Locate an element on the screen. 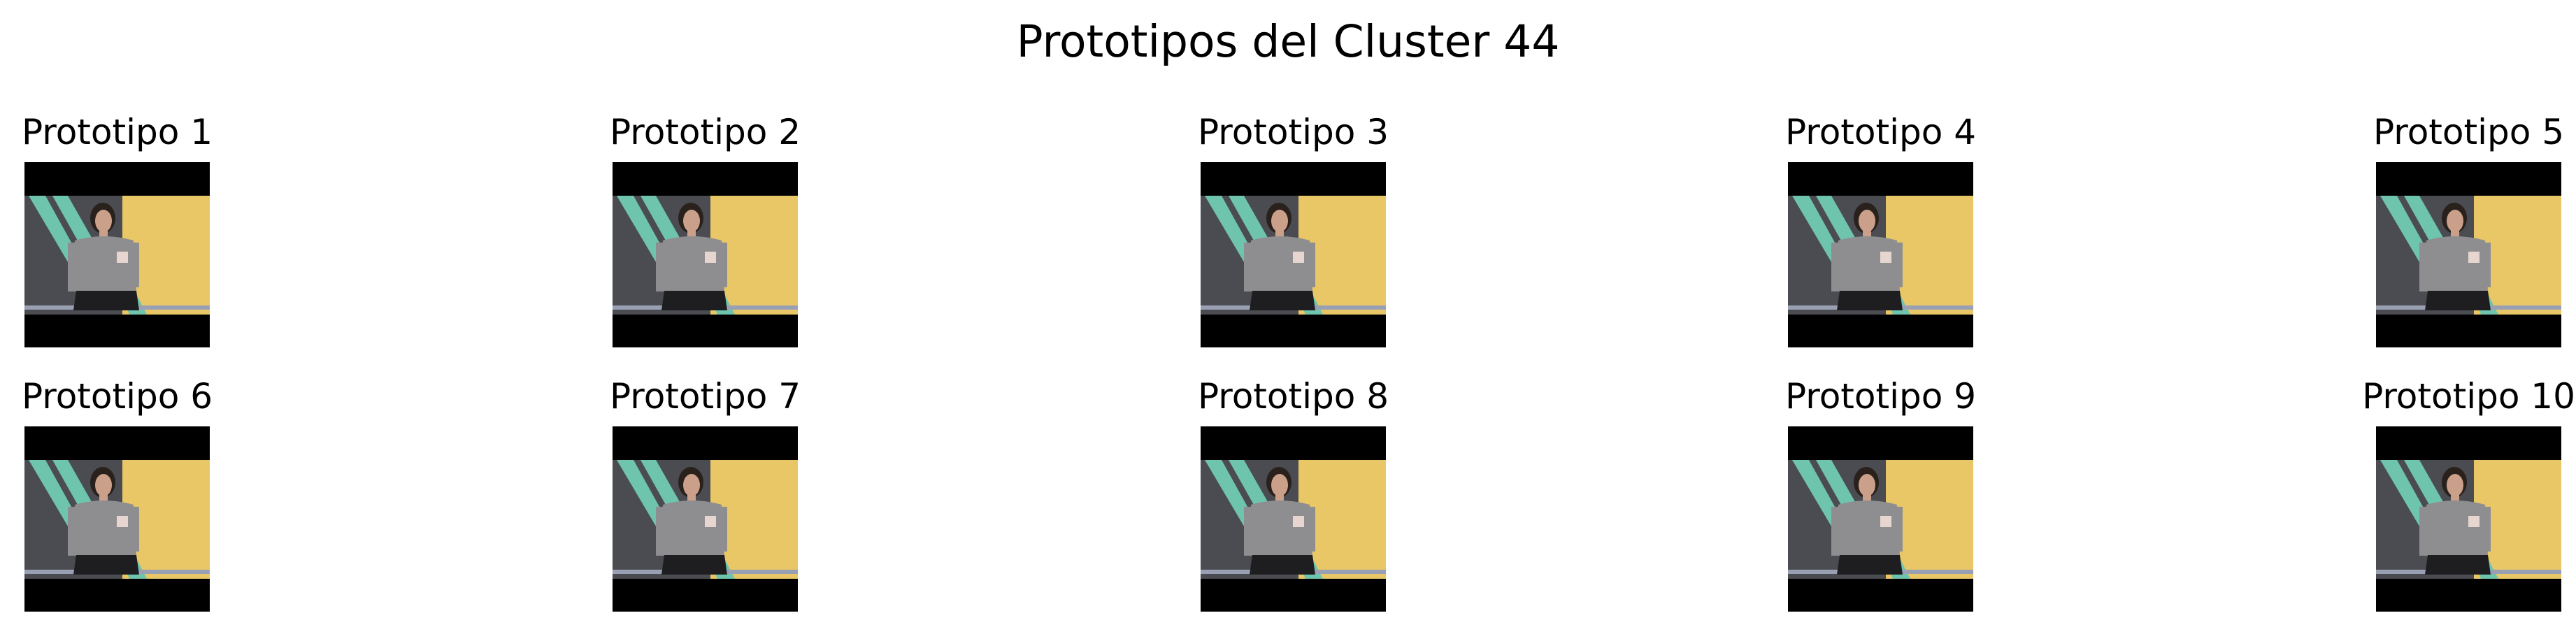 This screenshot has height=627, width=2576. prototype-label: Prototipo 1 is located at coordinates (117, 132).